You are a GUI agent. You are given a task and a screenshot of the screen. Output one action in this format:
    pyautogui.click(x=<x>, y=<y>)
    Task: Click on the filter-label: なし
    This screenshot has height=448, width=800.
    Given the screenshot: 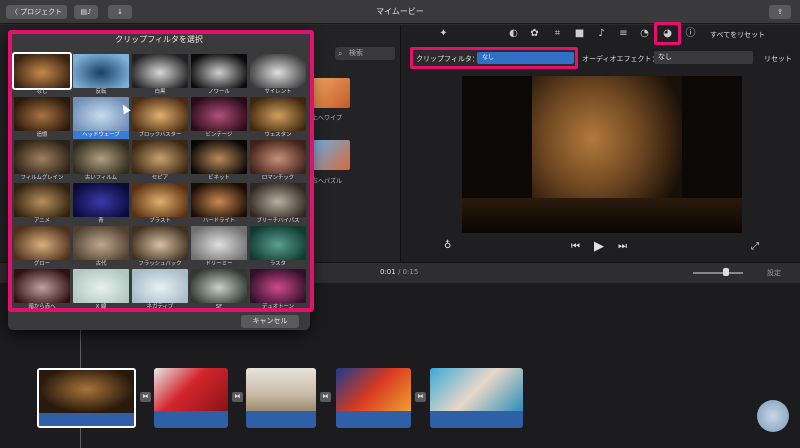 What is the action you would take?
    pyautogui.click(x=42, y=92)
    